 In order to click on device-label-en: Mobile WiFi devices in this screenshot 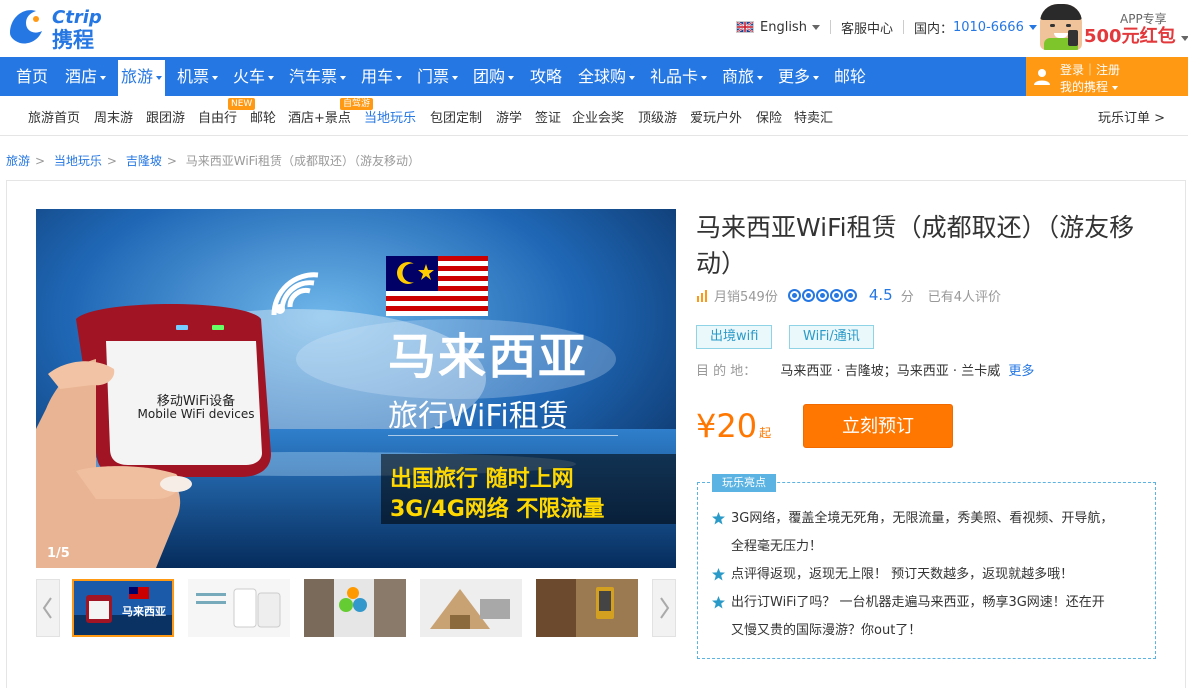, I will do `click(196, 414)`.